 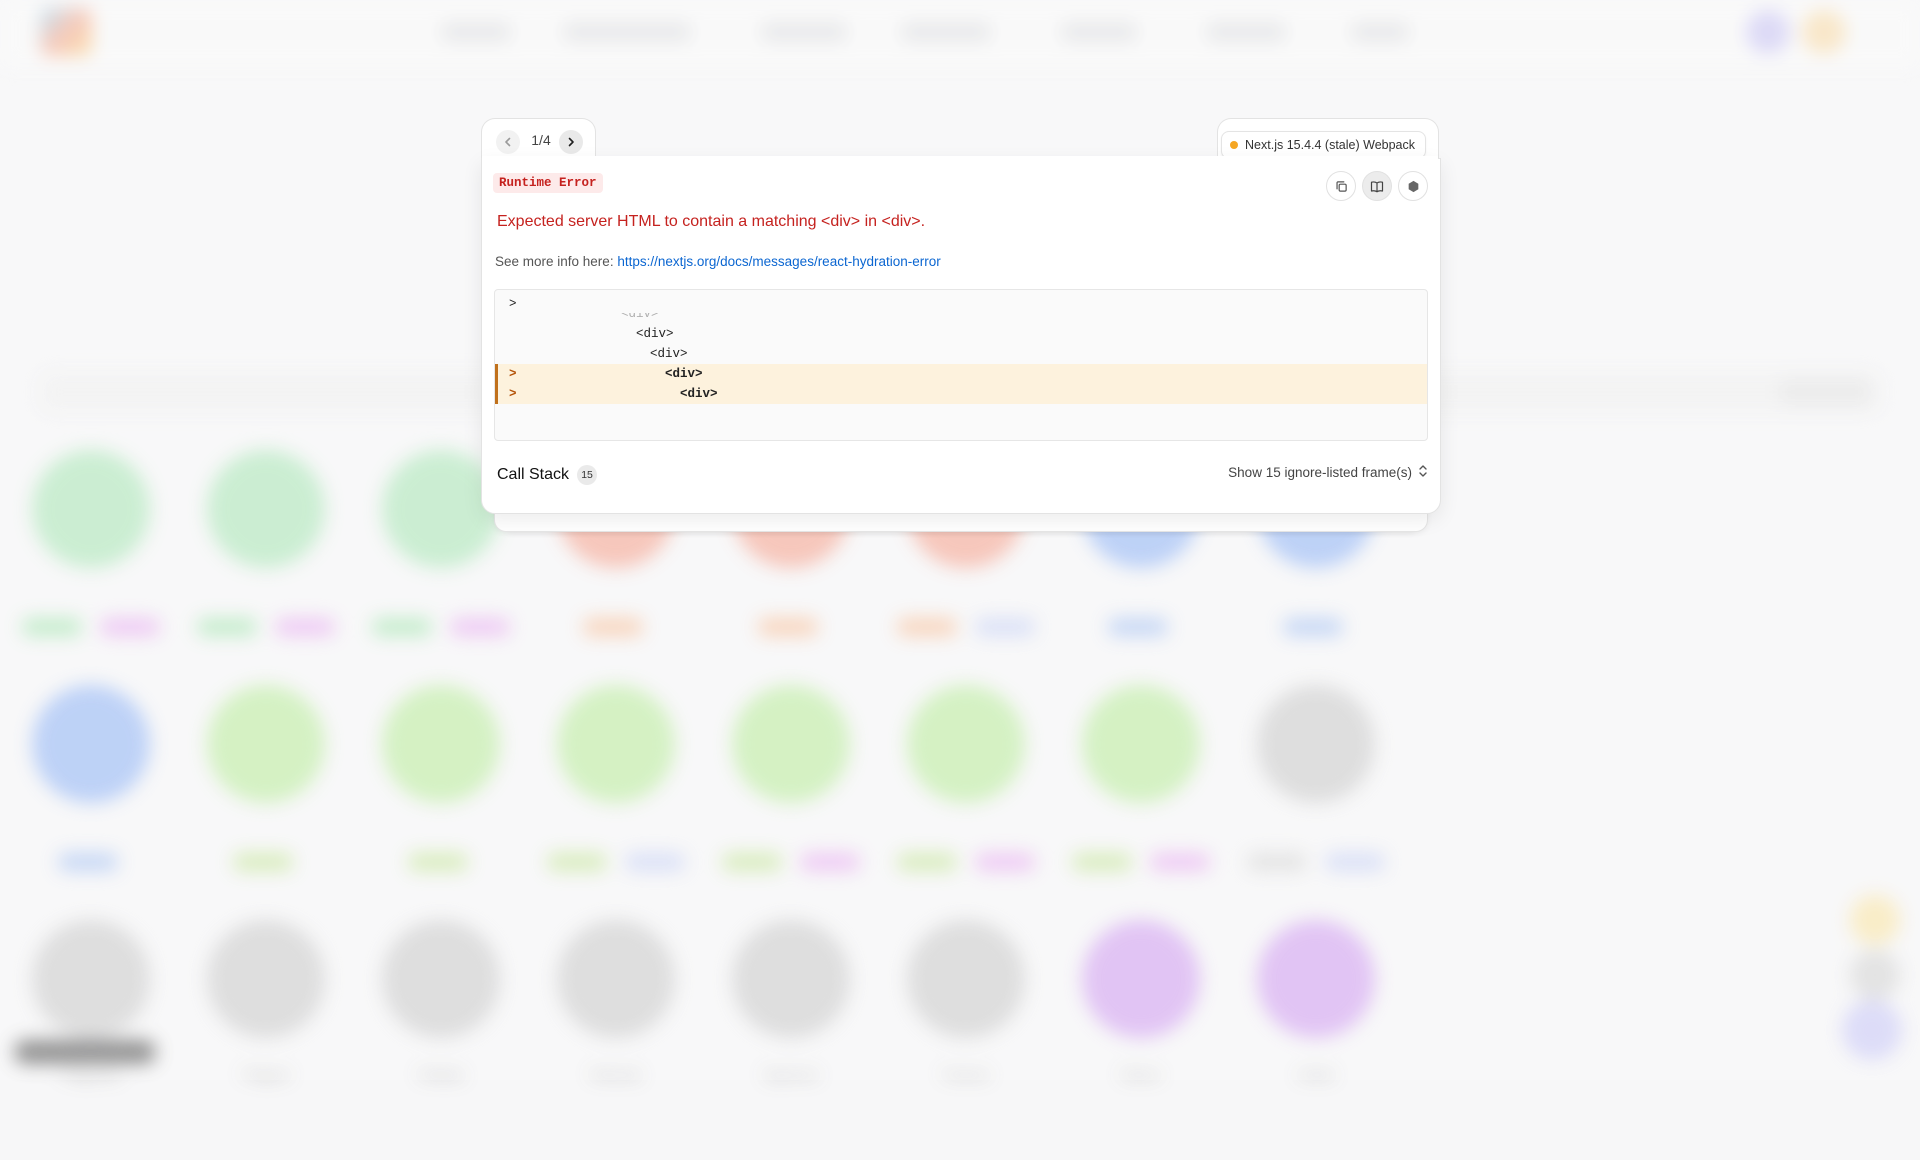 What do you see at coordinates (1330, 145) in the screenshot?
I see `version-text: Next.js 15.4.4 (stale) Webpack` at bounding box center [1330, 145].